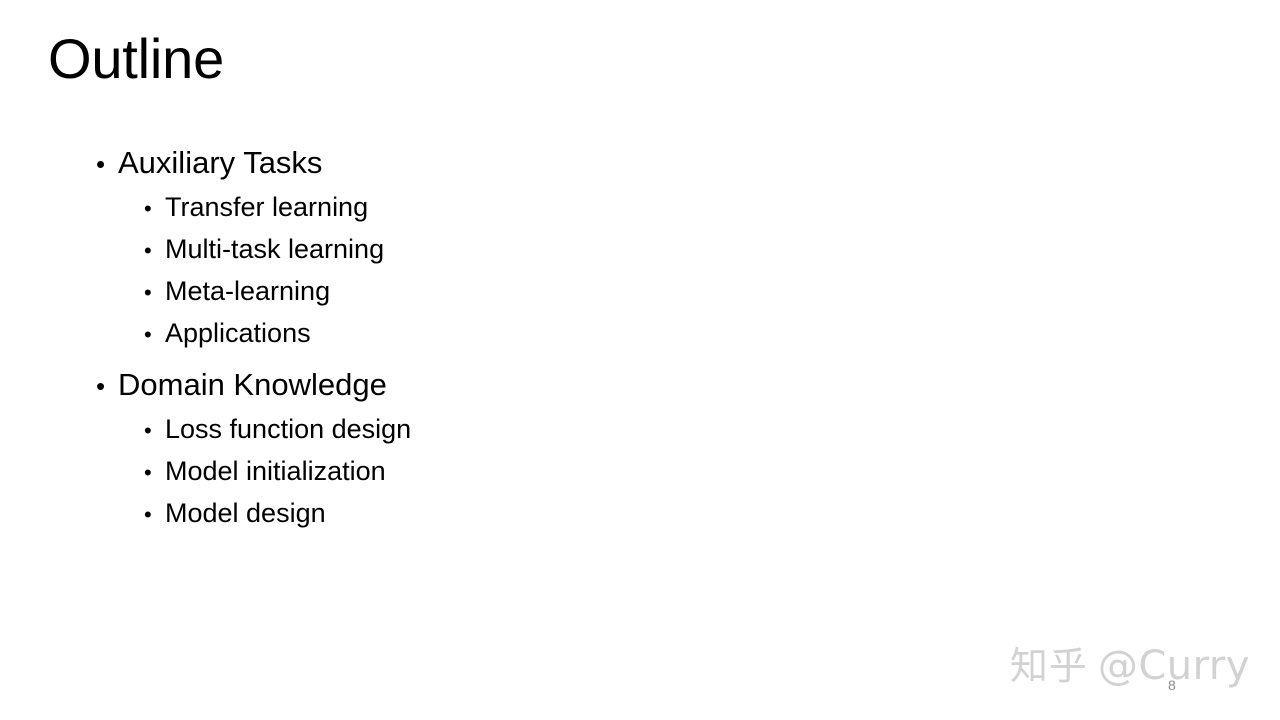 Image resolution: width=1280 pixels, height=720 pixels. Describe the element at coordinates (275, 249) in the screenshot. I see `list-item-label: Multi-task learning` at that location.